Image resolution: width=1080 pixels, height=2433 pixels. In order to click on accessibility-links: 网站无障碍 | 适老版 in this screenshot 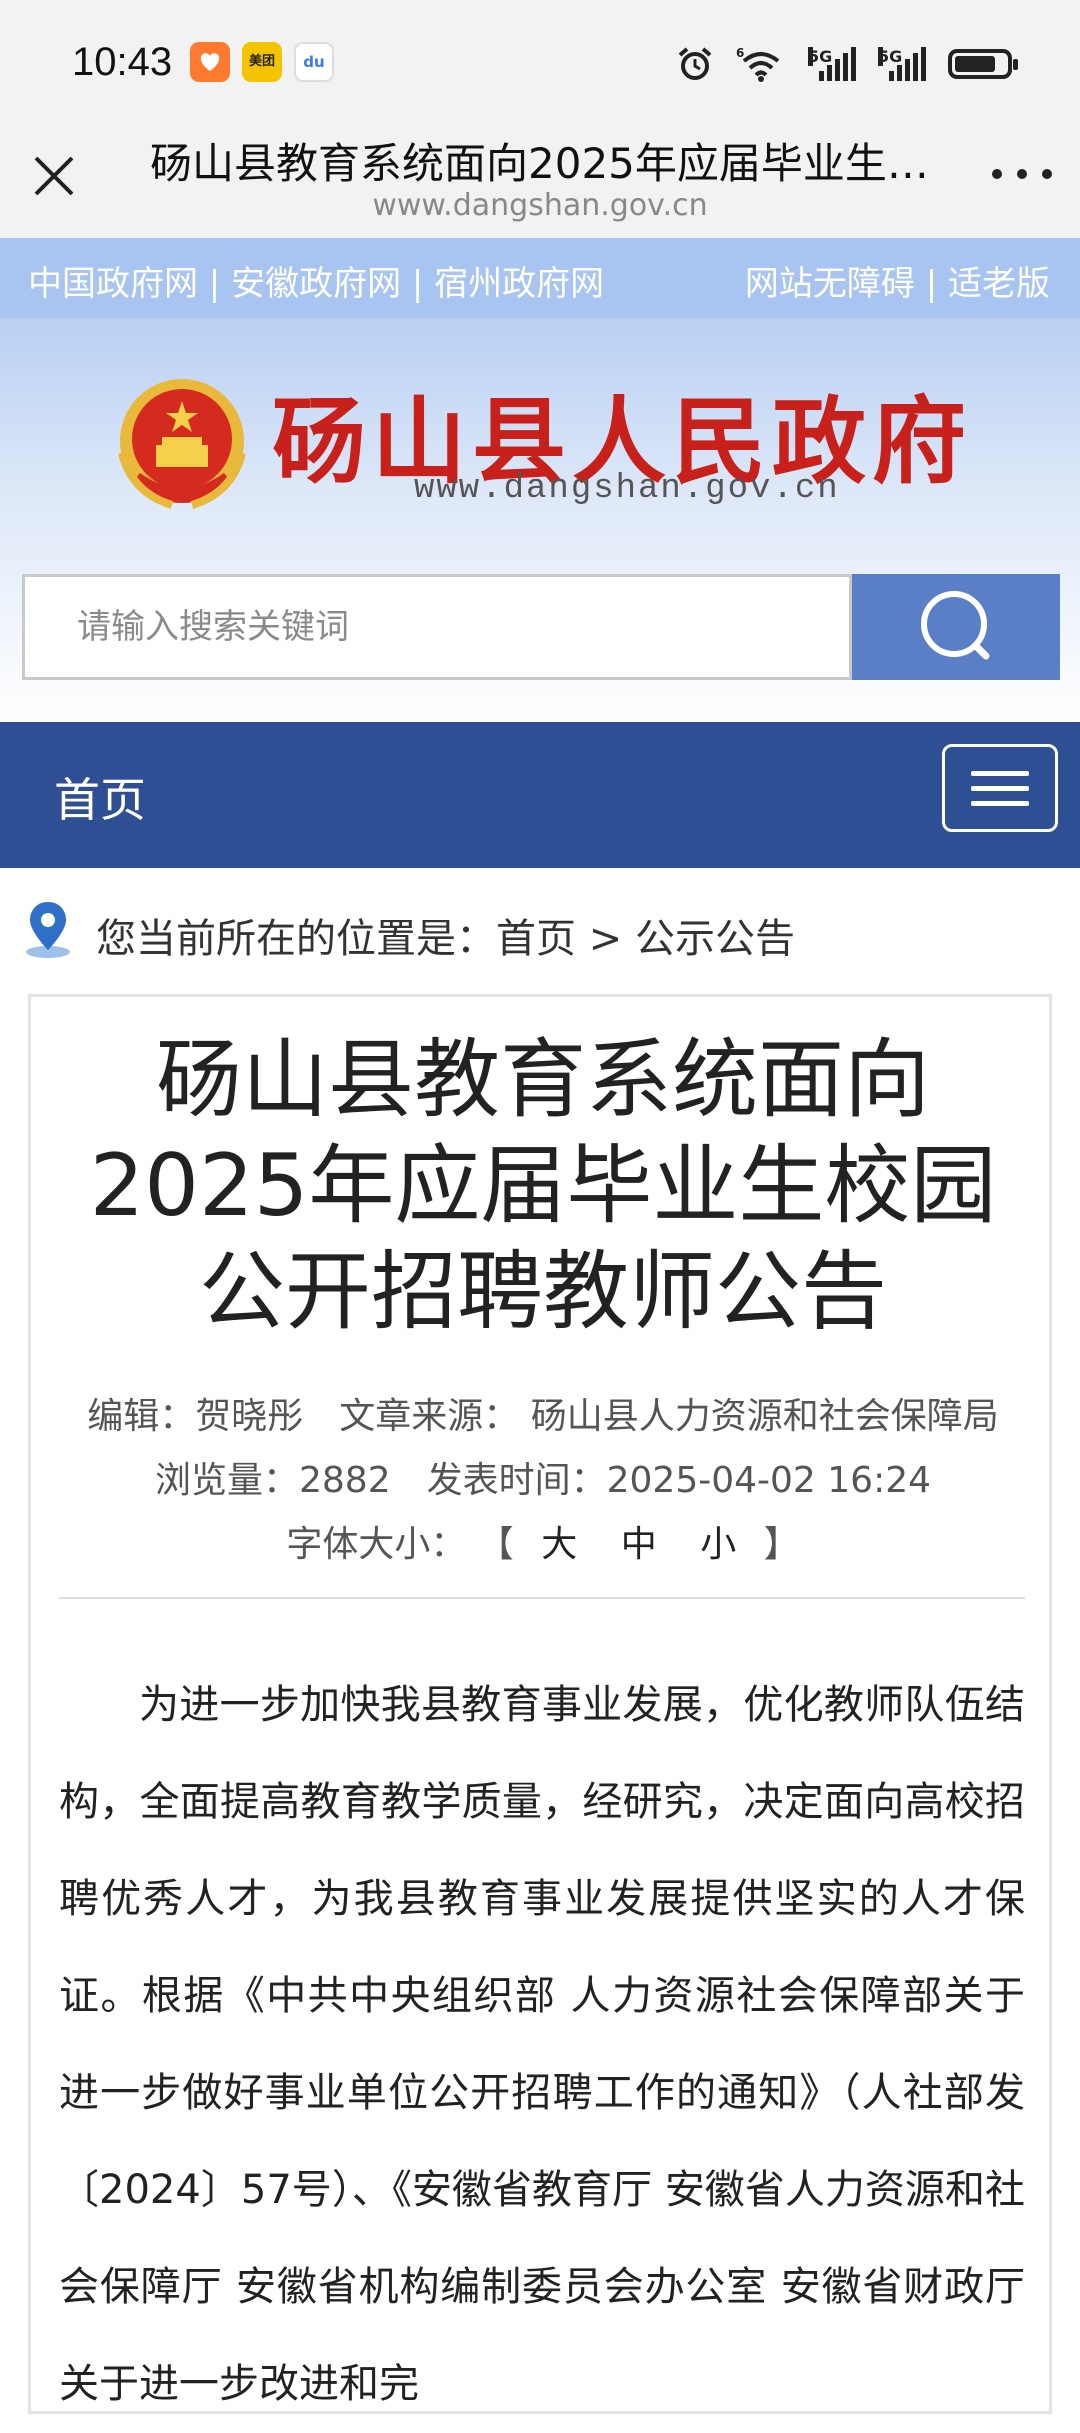, I will do `click(897, 280)`.